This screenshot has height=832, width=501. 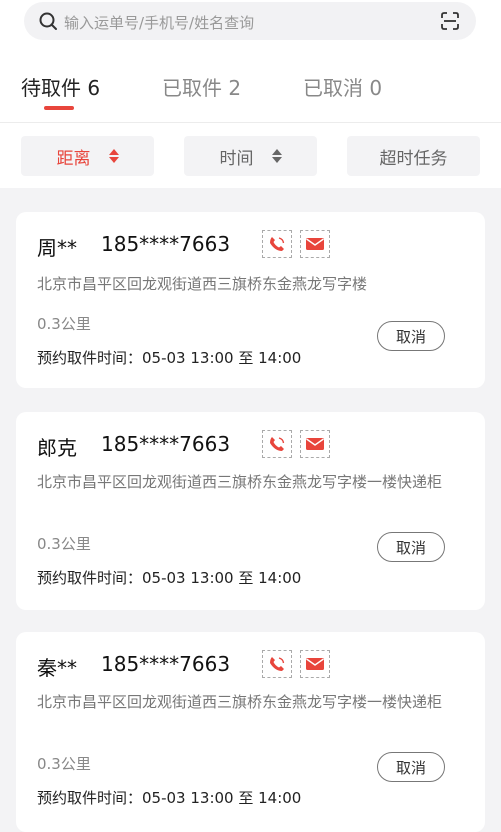 What do you see at coordinates (57, 248) in the screenshot?
I see `customer-name: 周**` at bounding box center [57, 248].